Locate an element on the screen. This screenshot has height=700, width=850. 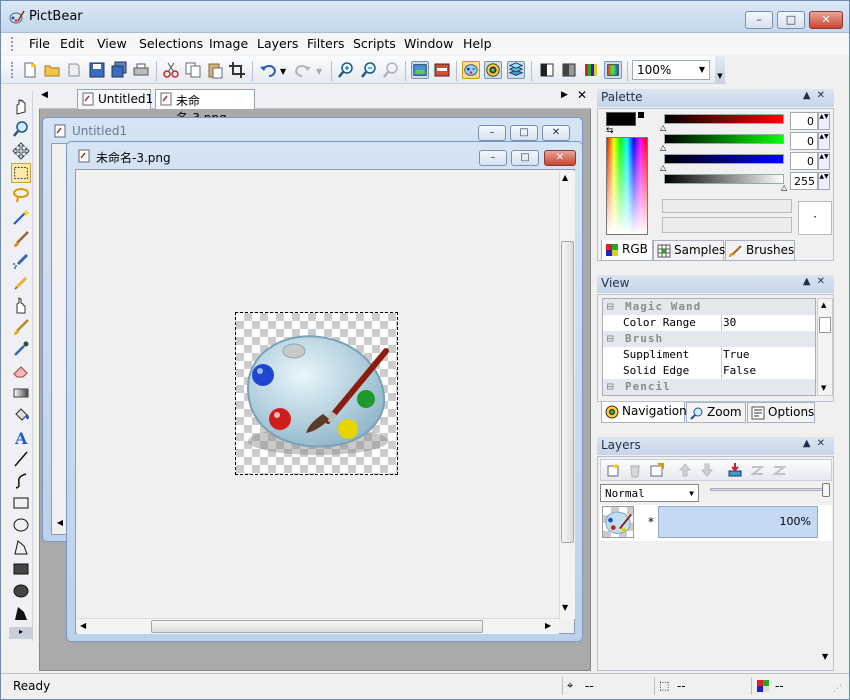
brush-tool-icon is located at coordinates (21, 239).